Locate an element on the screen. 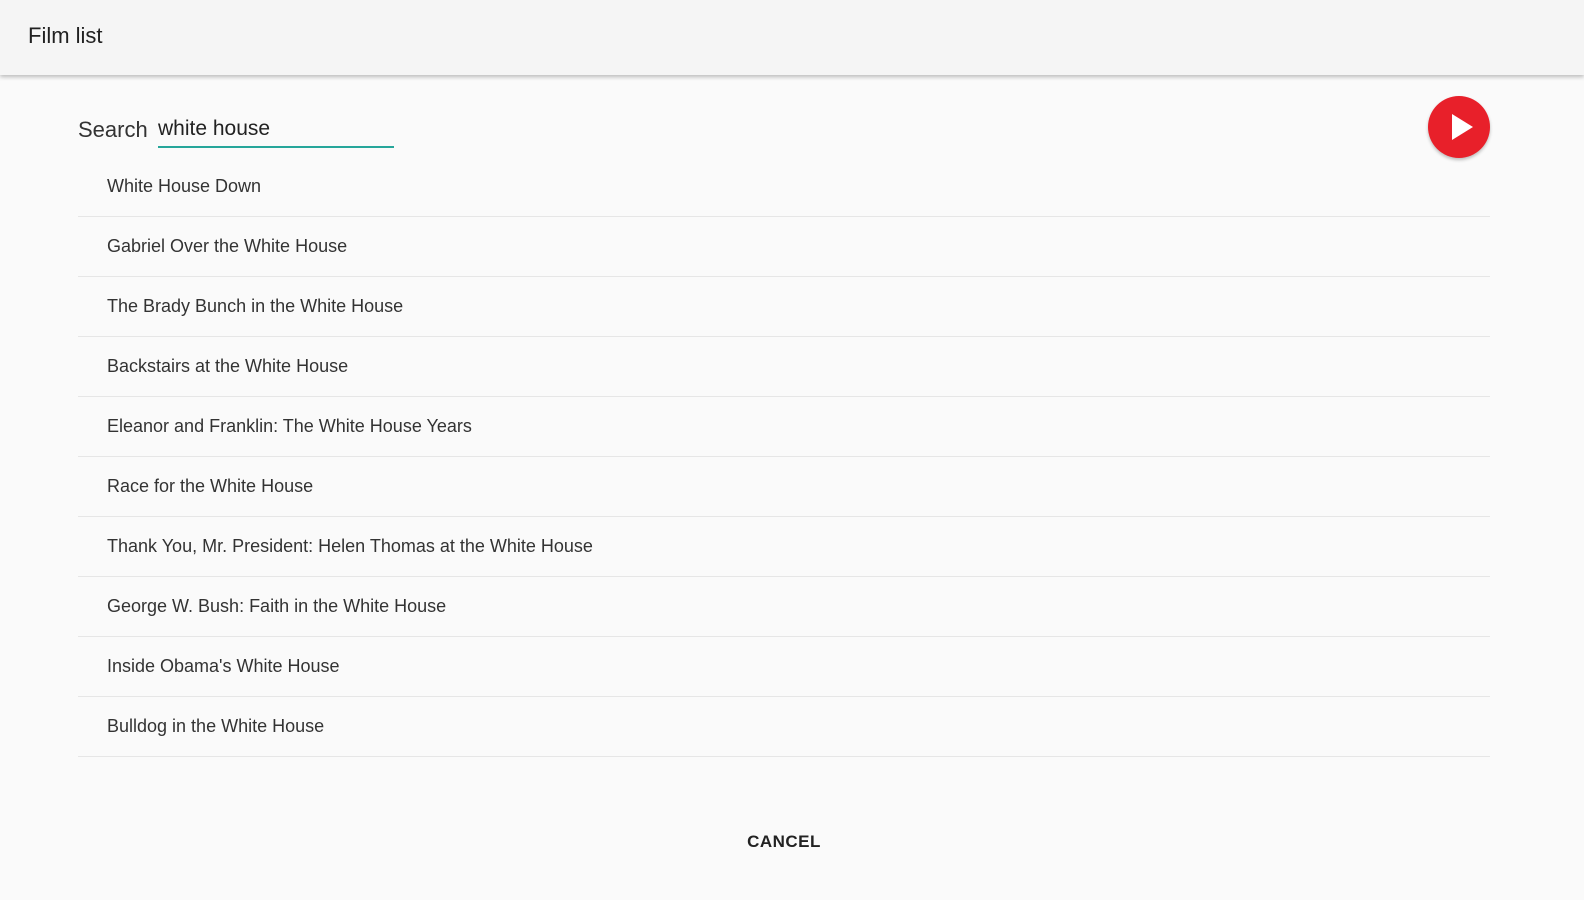 The width and height of the screenshot is (1584, 900). search-input is located at coordinates (276, 130).